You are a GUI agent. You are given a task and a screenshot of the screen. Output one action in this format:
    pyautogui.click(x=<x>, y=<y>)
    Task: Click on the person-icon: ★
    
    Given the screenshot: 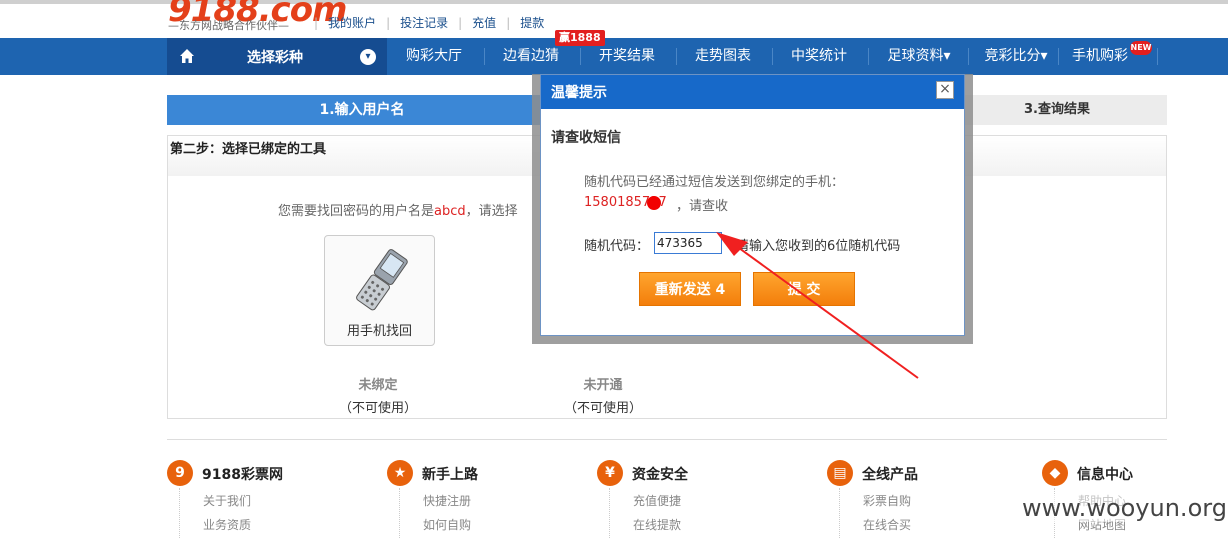 What is the action you would take?
    pyautogui.click(x=400, y=473)
    